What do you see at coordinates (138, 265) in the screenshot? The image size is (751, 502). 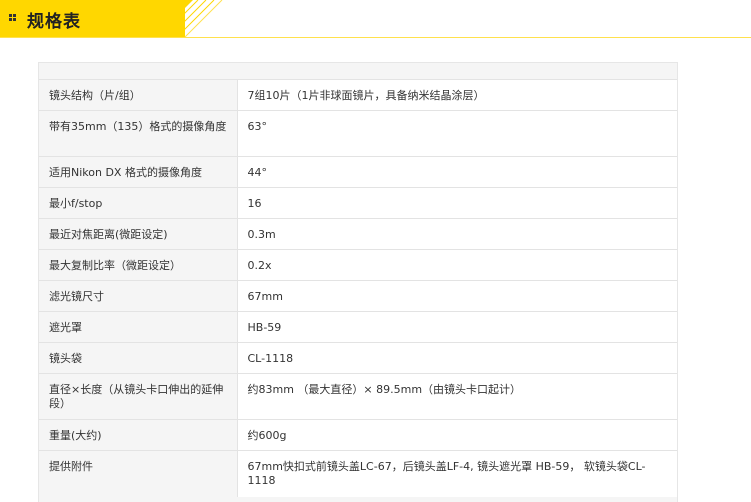 I see `spec-label: 最大复制比率（微距设定）` at bounding box center [138, 265].